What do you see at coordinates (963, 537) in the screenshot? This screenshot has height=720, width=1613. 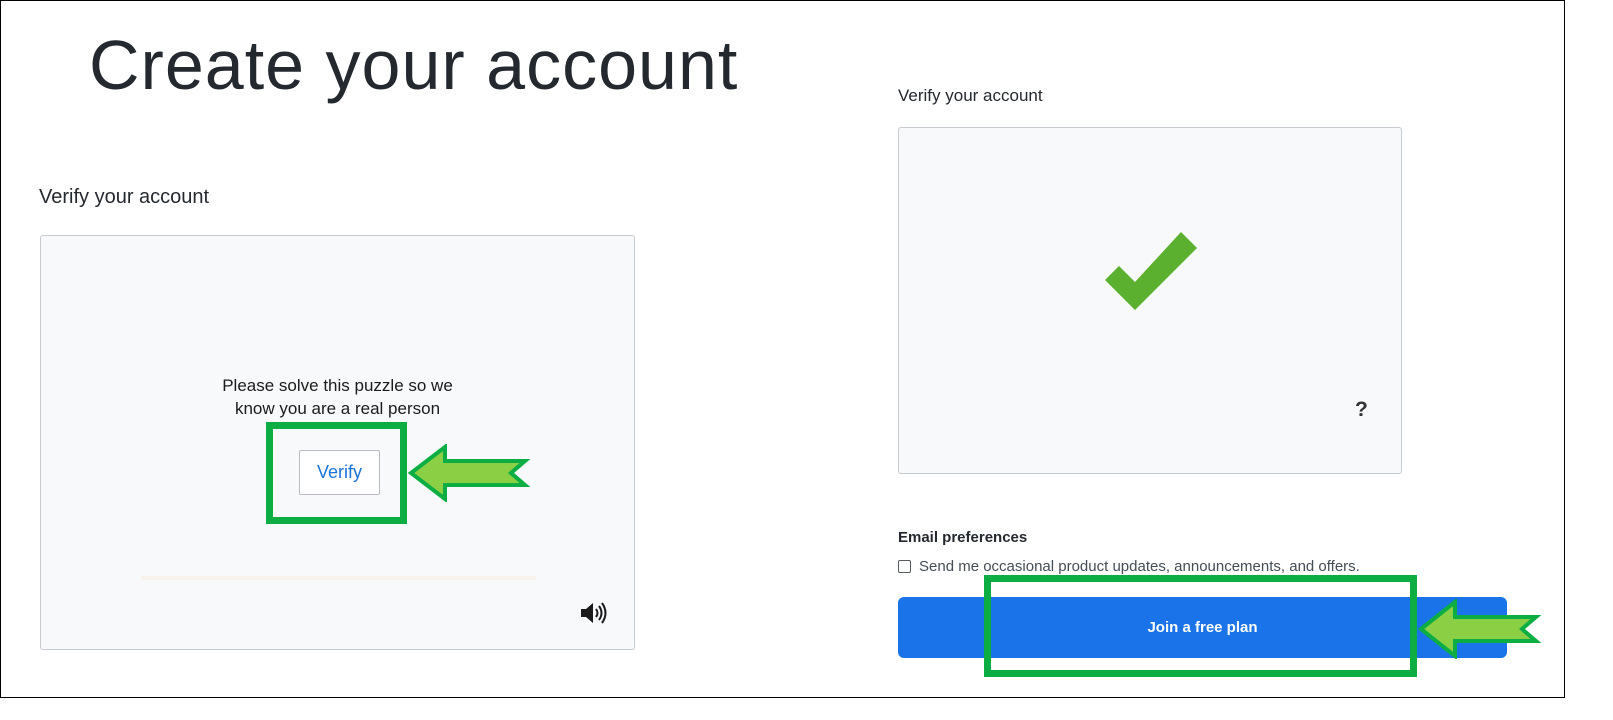 I see `email-preferences-label: Email preferences` at bounding box center [963, 537].